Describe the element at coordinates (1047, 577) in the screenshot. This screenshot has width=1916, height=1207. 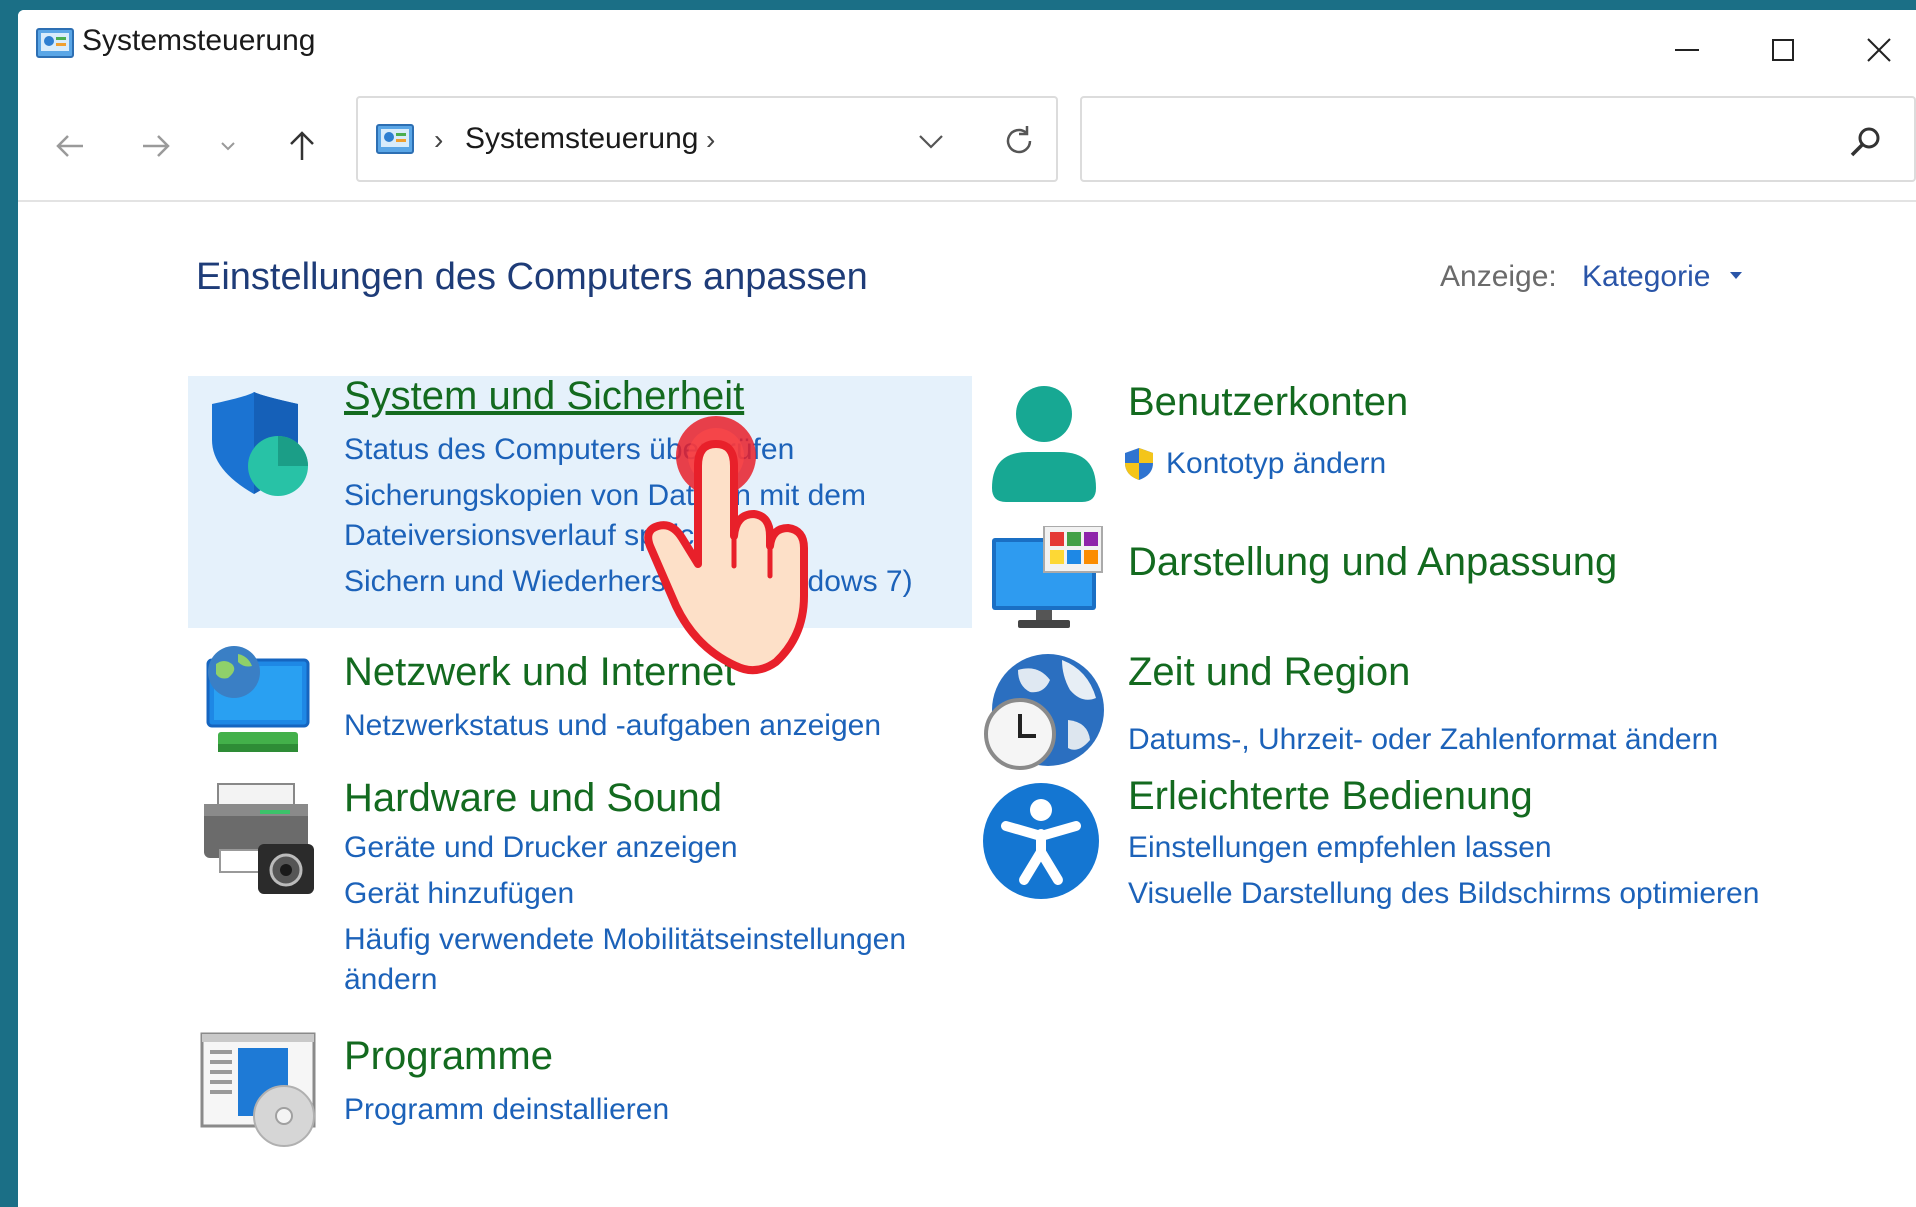
I see `display-icon` at that location.